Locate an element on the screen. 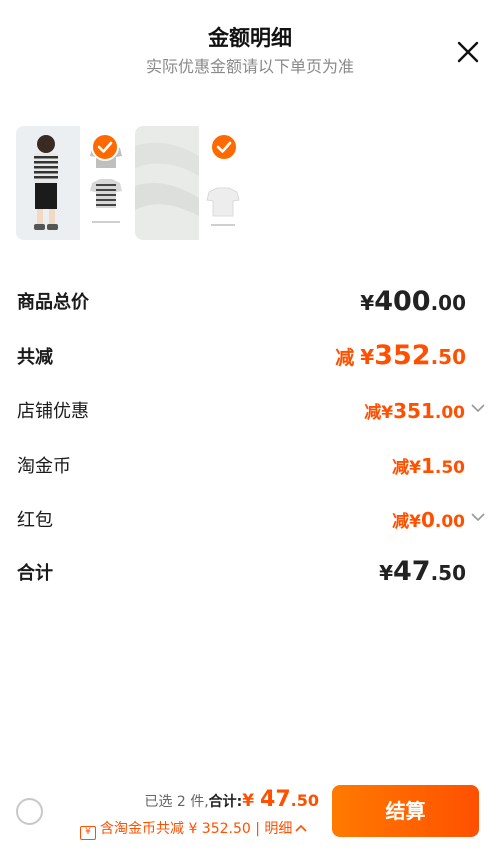  selected-count: 已选 2 件, is located at coordinates (176, 802).